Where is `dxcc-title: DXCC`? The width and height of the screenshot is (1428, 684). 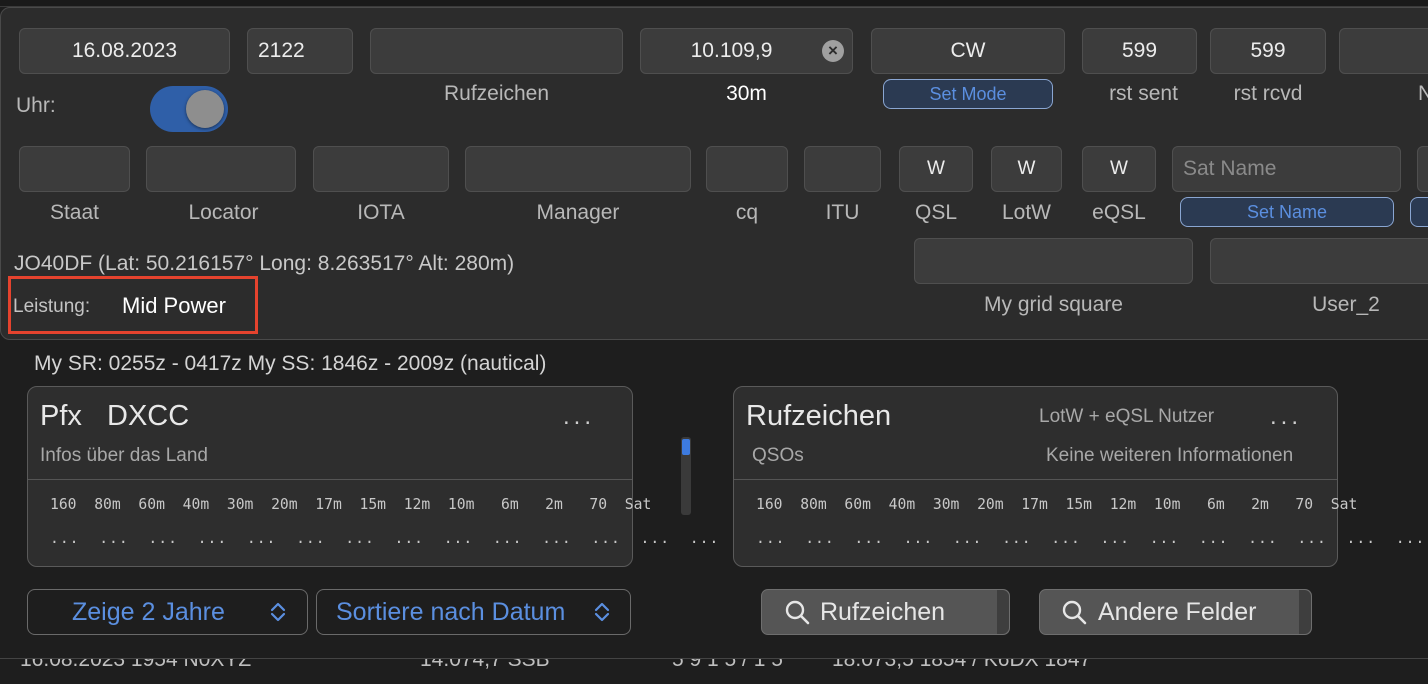
dxcc-title: DXCC is located at coordinates (148, 416).